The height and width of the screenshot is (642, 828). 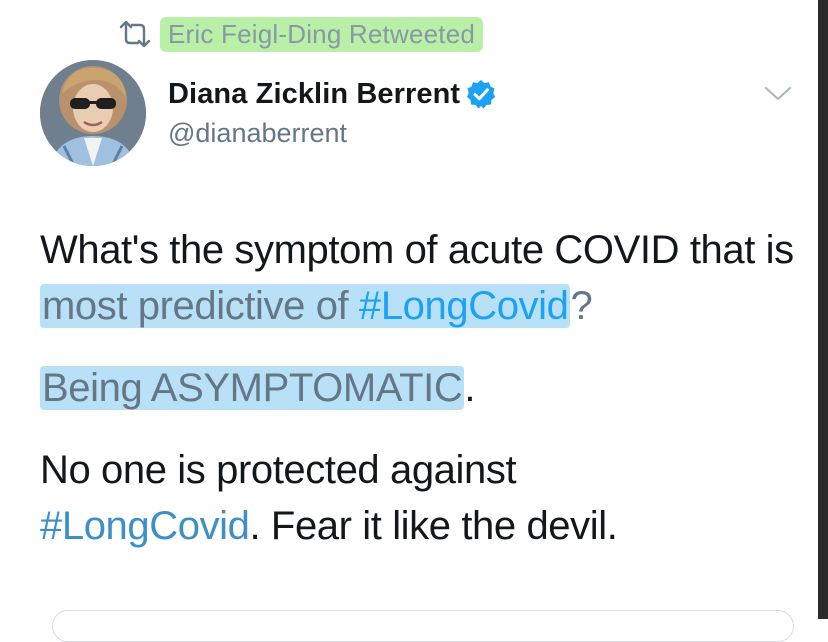 What do you see at coordinates (423, 626) in the screenshot?
I see `quoted-card-edge` at bounding box center [423, 626].